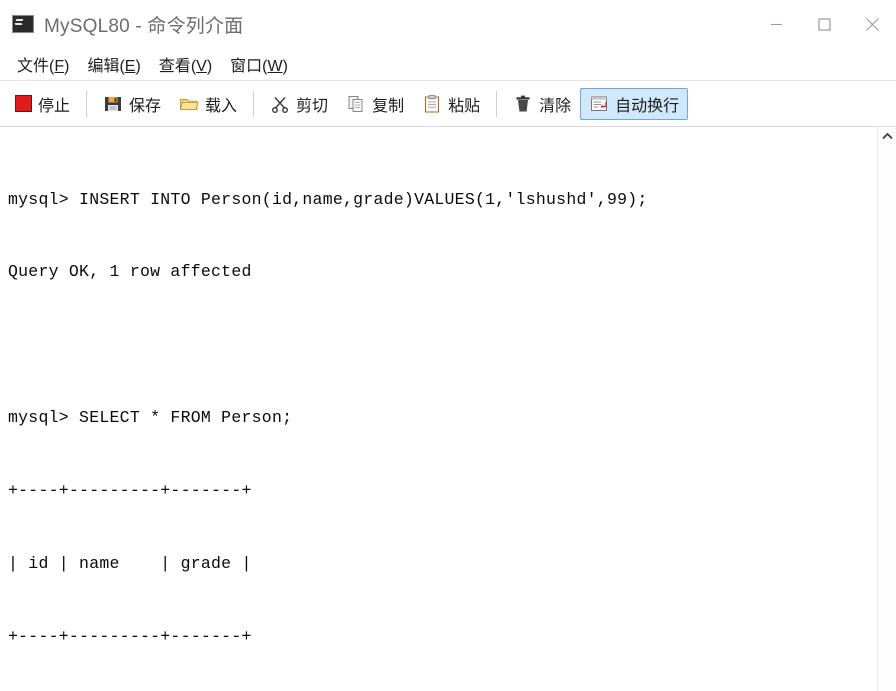 The image size is (896, 691). I want to click on console-icon, so click(23, 24).